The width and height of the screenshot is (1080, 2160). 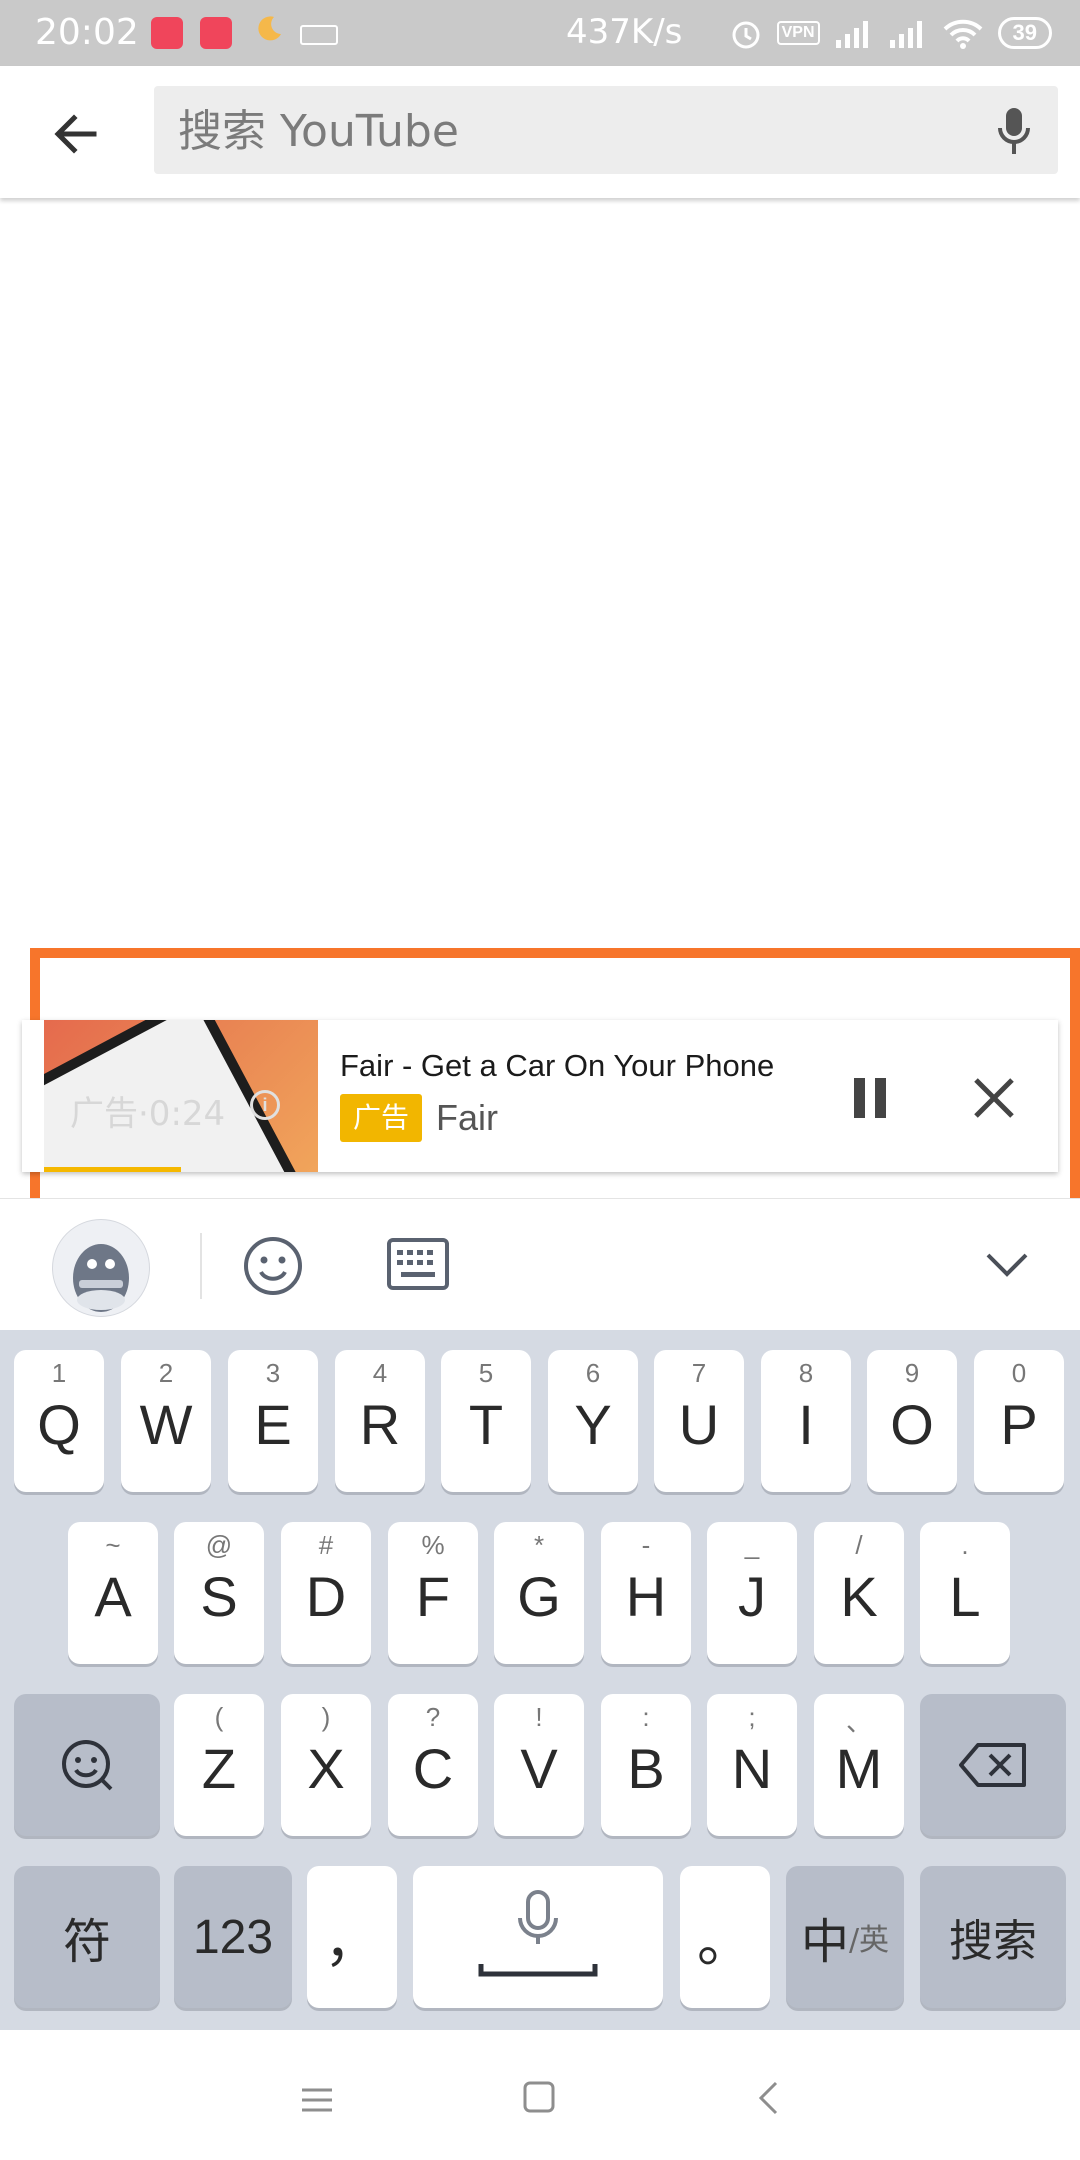 I want to click on key-label: A, so click(x=113, y=1596).